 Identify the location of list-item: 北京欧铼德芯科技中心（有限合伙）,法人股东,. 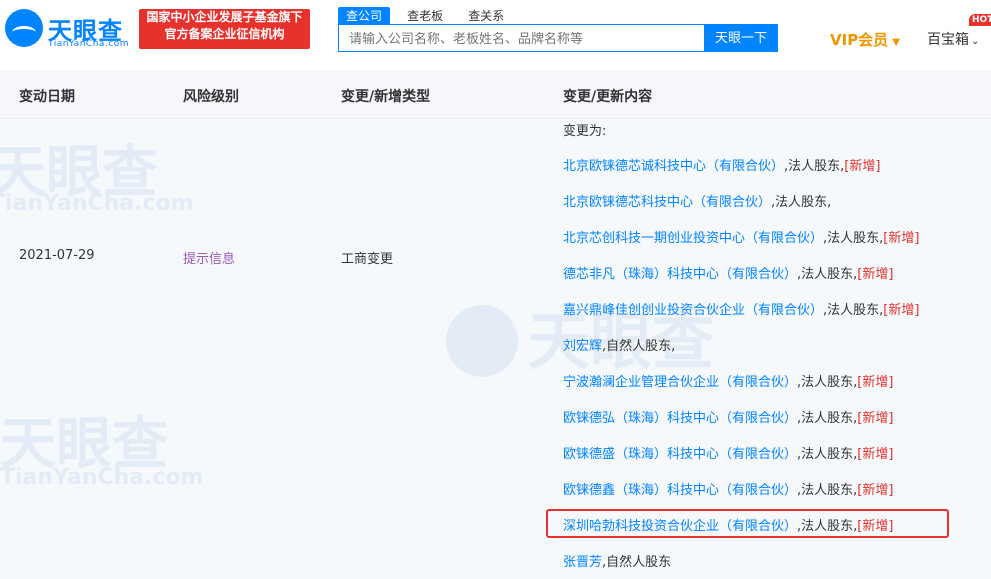
(697, 200).